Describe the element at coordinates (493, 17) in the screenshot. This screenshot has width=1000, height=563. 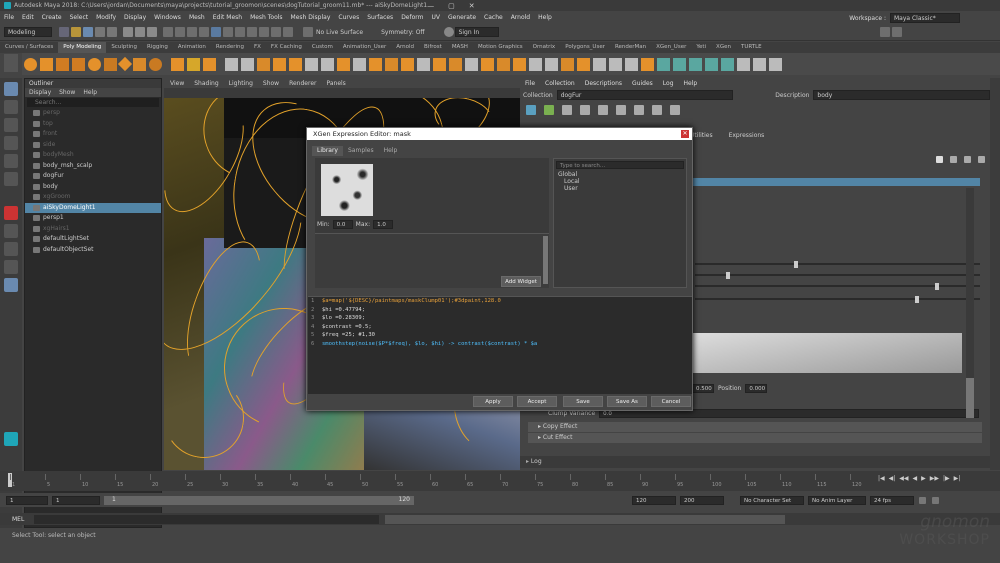
I see `menu-cache: Cache` at that location.